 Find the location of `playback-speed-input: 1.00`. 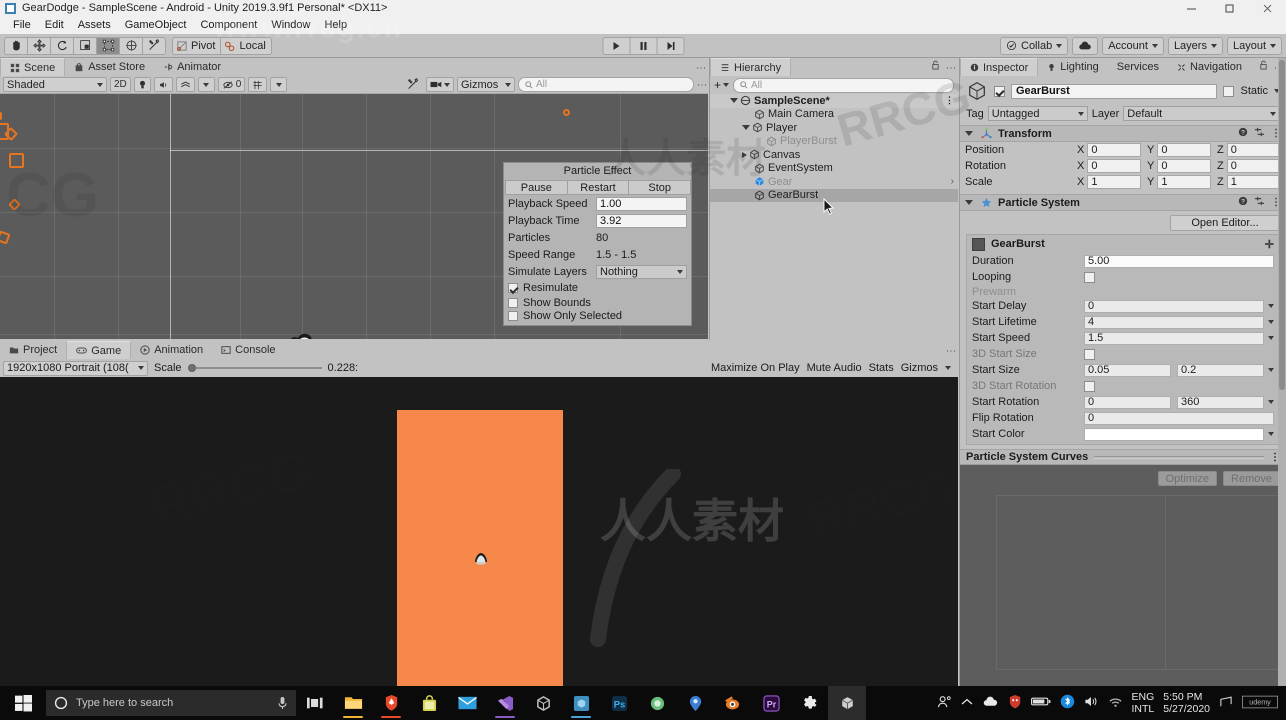

playback-speed-input: 1.00 is located at coordinates (641, 203).